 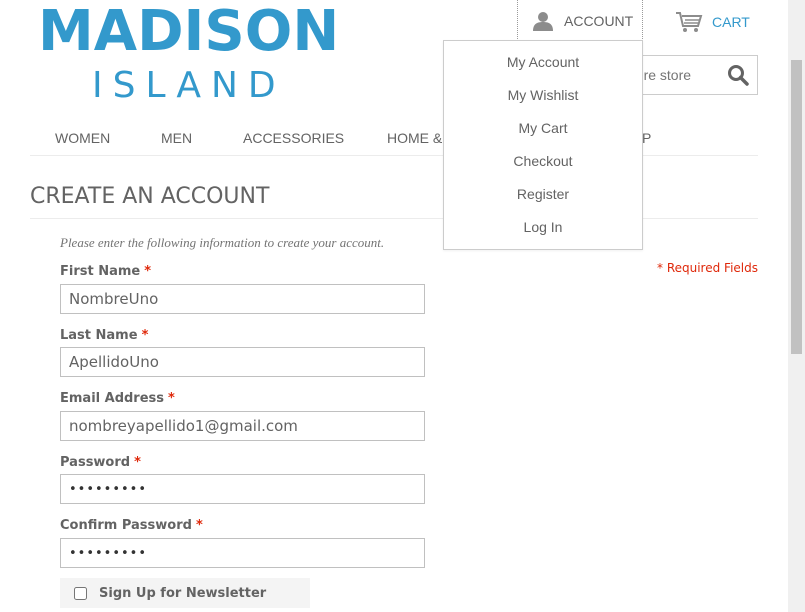 What do you see at coordinates (394, 218) in the screenshot?
I see `title-divider` at bounding box center [394, 218].